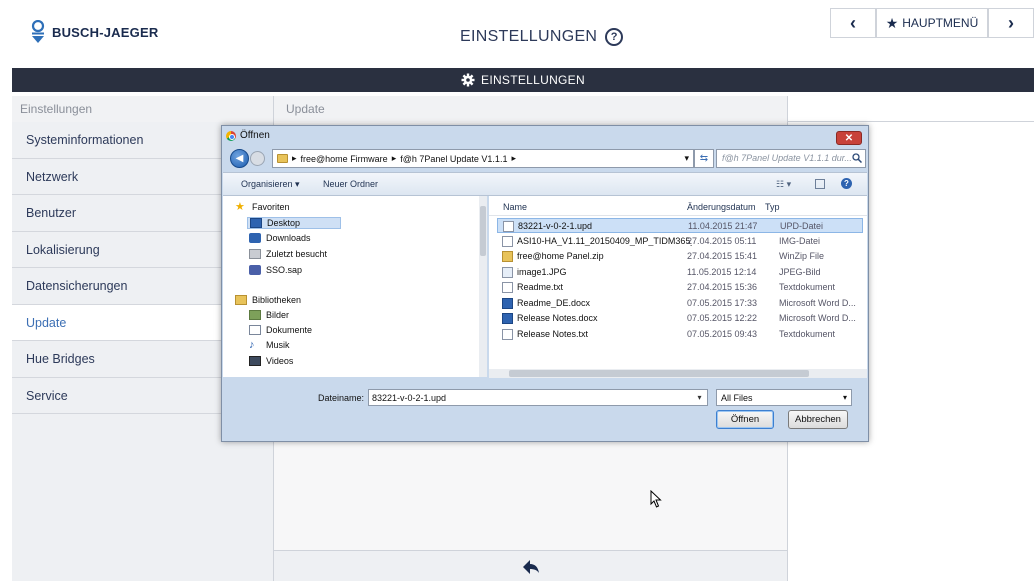 Image resolution: width=1034 pixels, height=581 pixels. Describe the element at coordinates (350, 184) in the screenshot. I see `new-folder-button: Neuer Ordner` at that location.